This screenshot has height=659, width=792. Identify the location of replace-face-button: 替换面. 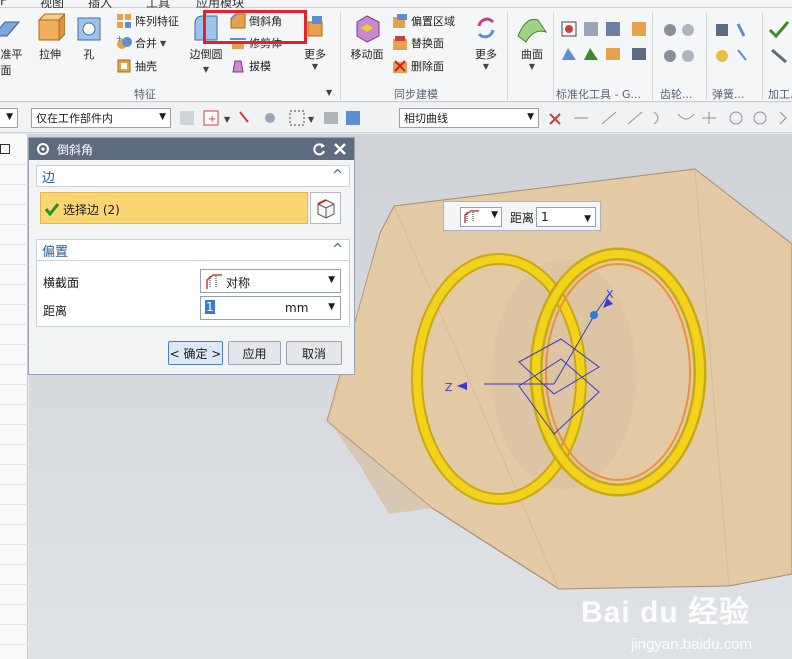
(418, 43).